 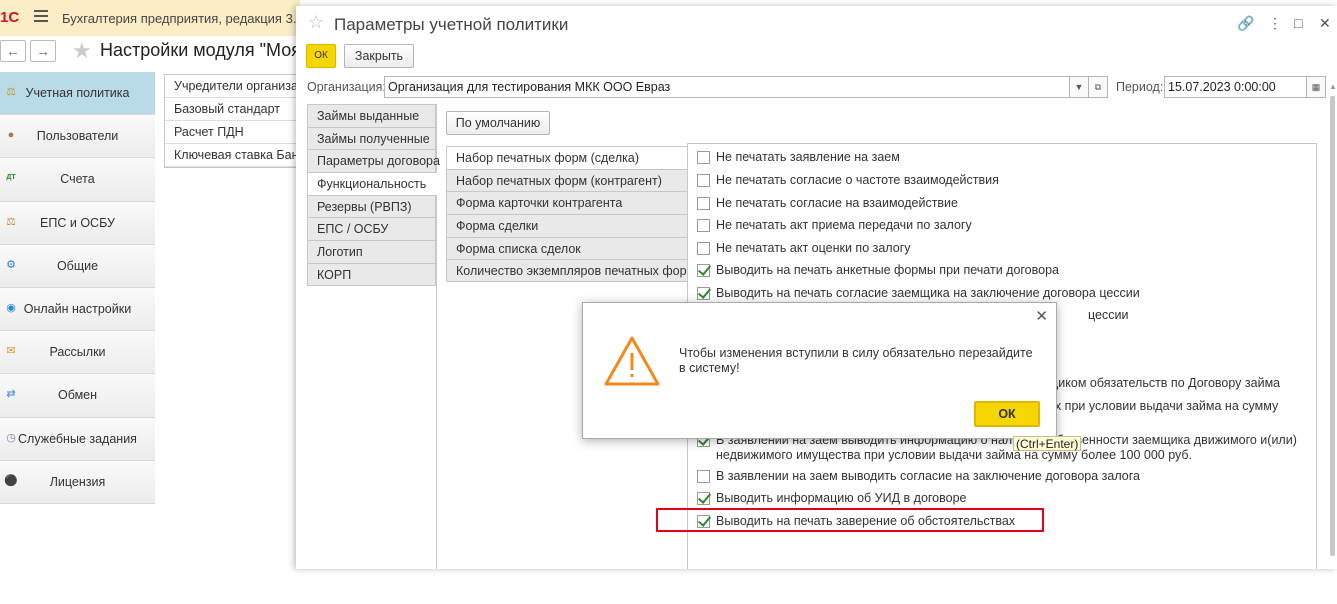 I want to click on arrow-right-icon: →, so click(x=43, y=51).